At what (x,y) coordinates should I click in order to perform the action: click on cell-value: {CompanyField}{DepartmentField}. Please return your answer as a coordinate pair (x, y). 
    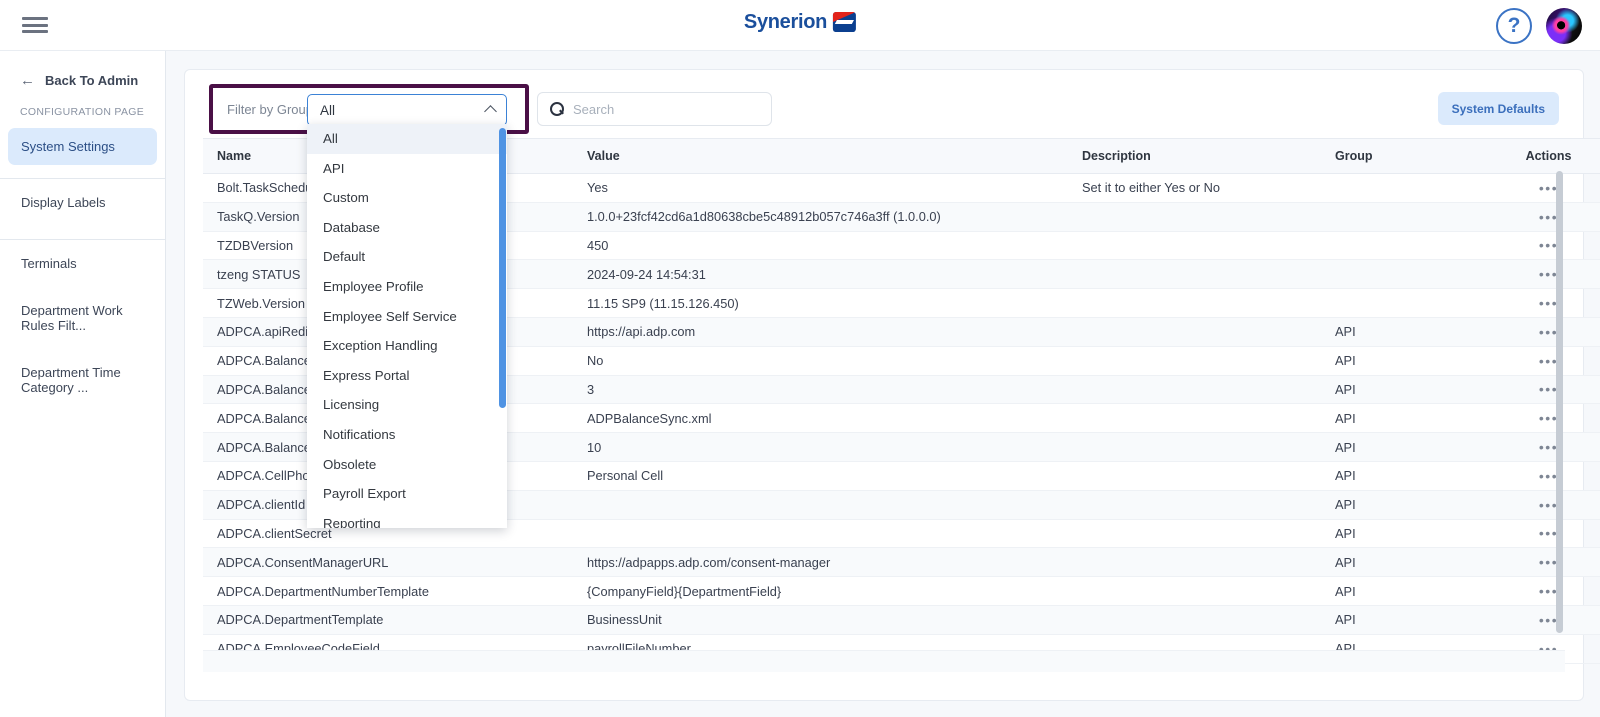
    Looking at the image, I should click on (820, 591).